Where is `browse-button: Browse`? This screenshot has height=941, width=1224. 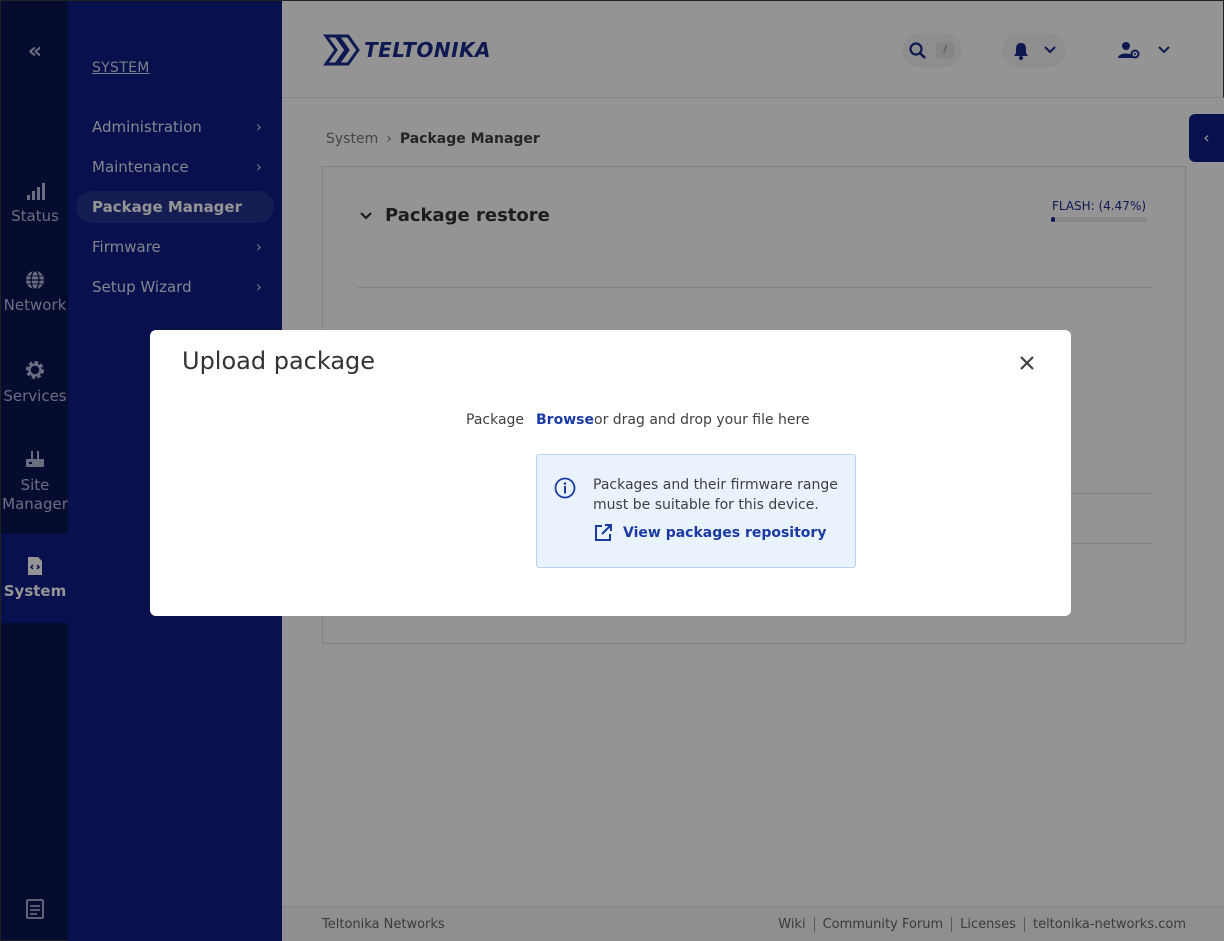 browse-button: Browse is located at coordinates (565, 420).